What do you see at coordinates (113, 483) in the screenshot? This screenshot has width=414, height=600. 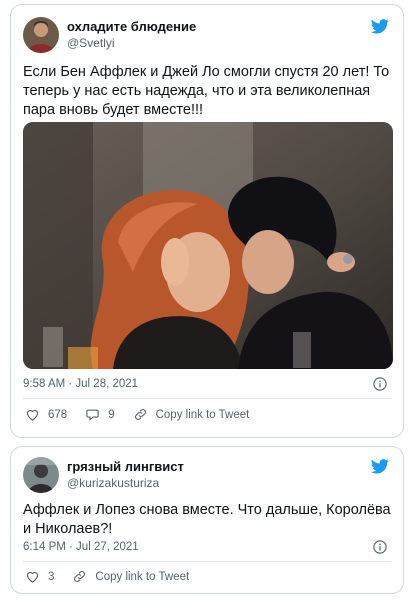 I see `author-handle: @kurizakusturiza` at bounding box center [113, 483].